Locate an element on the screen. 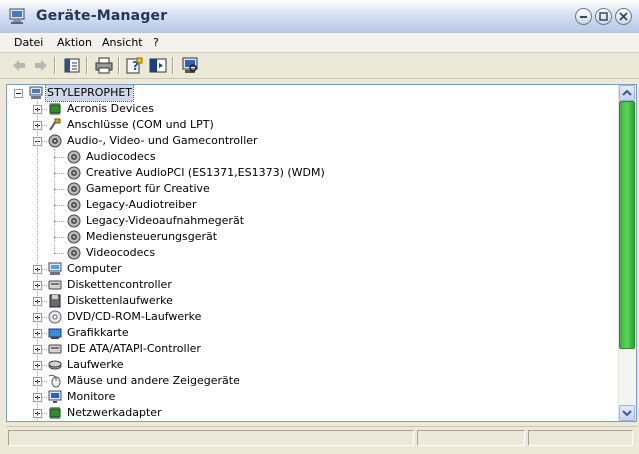  status-bar is located at coordinates (321, 437).